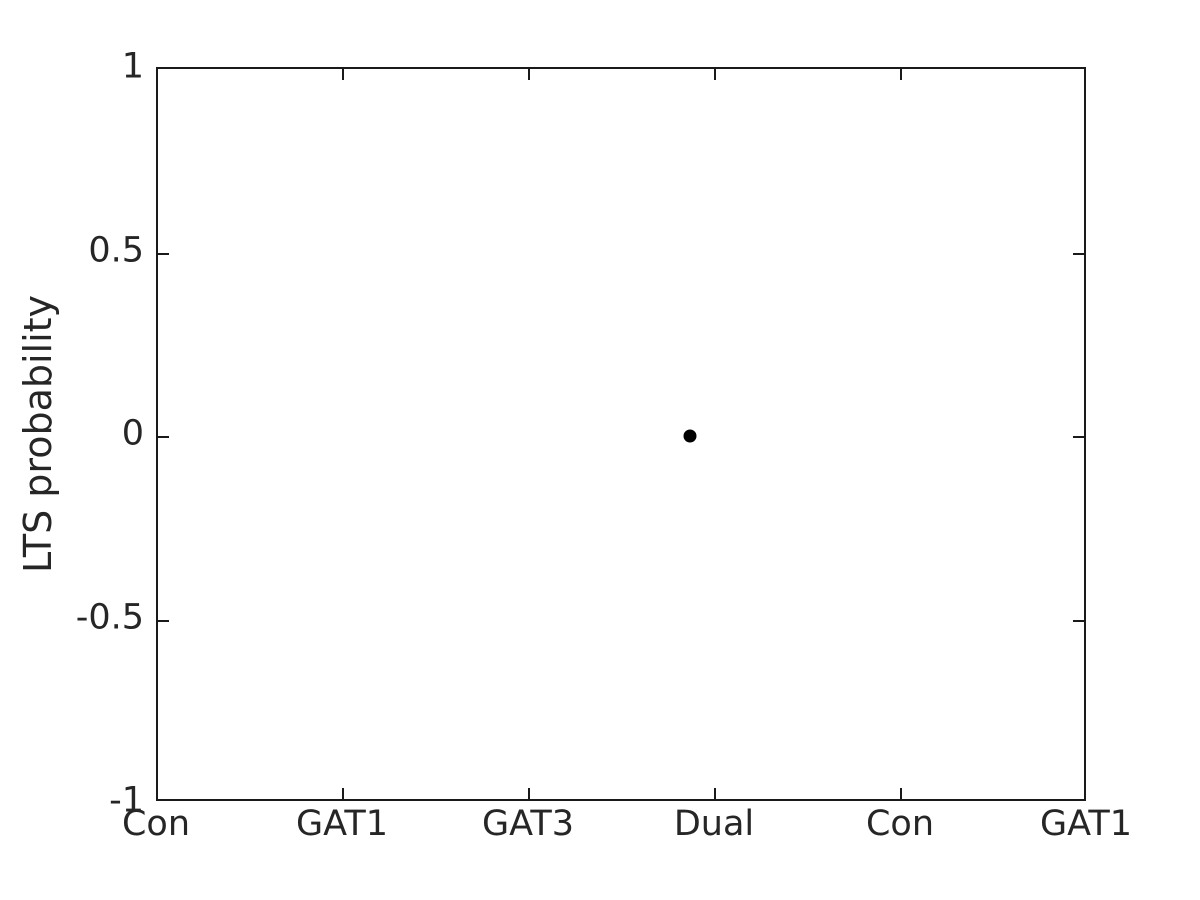 The height and width of the screenshot is (900, 1200). I want to click on x-tick-label-gat1-1: GAT1, so click(342, 824).